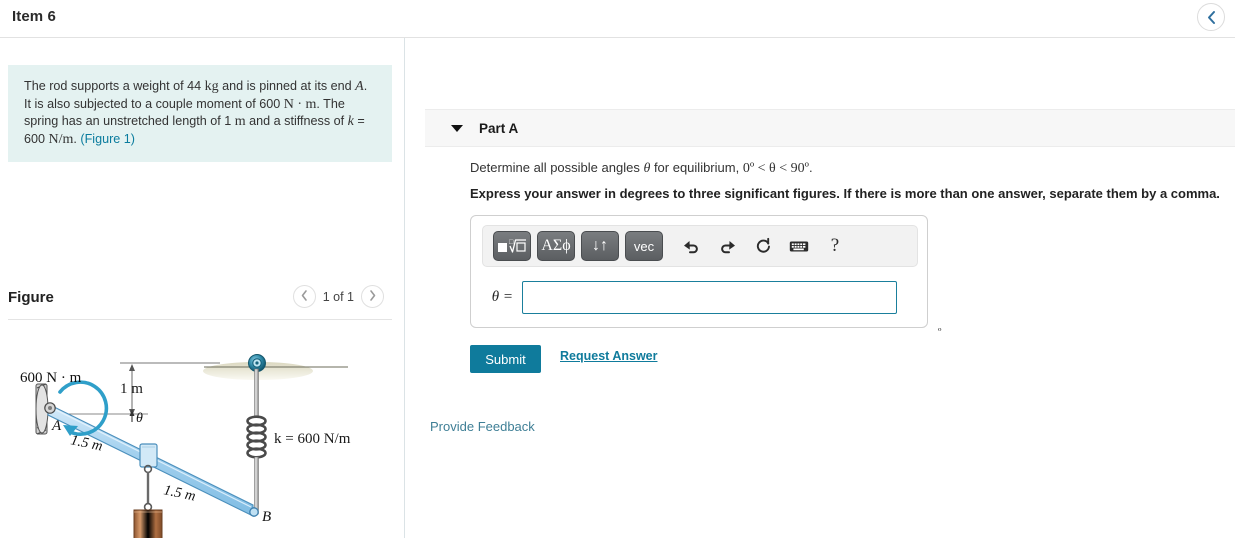 Image resolution: width=1235 pixels, height=538 pixels. Describe the element at coordinates (200, 303) in the screenshot. I see `figure-header: Figure 1 of 1` at that location.